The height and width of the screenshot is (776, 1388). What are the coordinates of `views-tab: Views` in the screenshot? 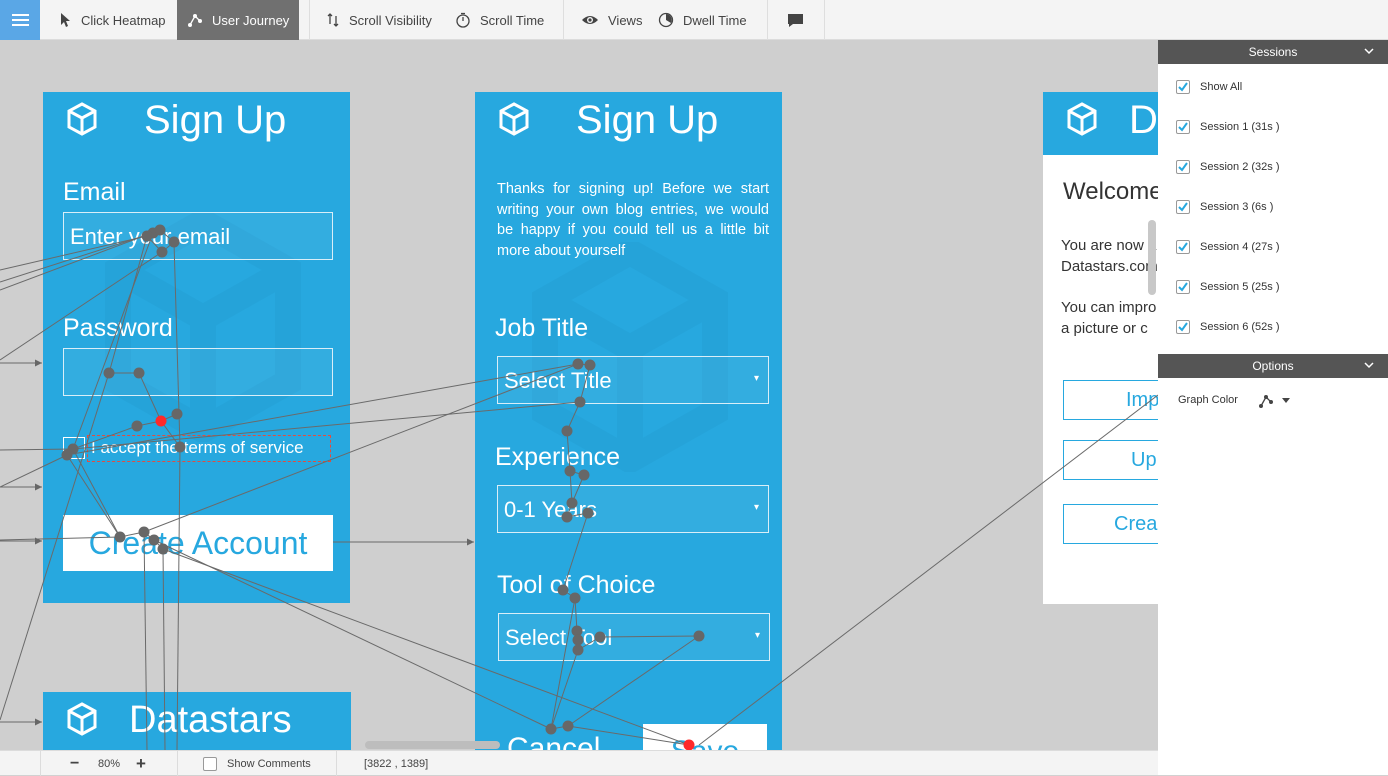 It's located at (611, 20).